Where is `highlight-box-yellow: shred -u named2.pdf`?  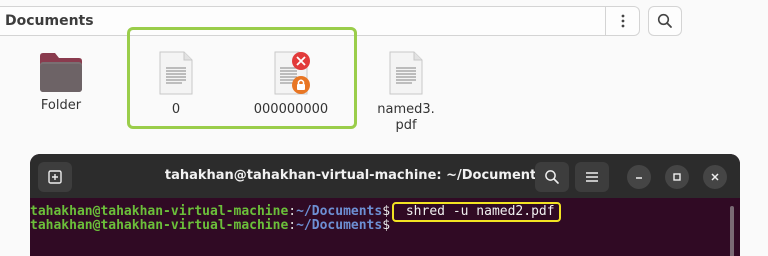
highlight-box-yellow: shred -u named2.pdf is located at coordinates (476, 212).